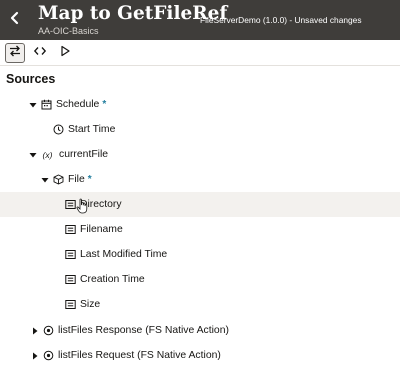 This screenshot has height=368, width=400. Describe the element at coordinates (92, 129) in the screenshot. I see `tree-node-label: Start Time` at that location.